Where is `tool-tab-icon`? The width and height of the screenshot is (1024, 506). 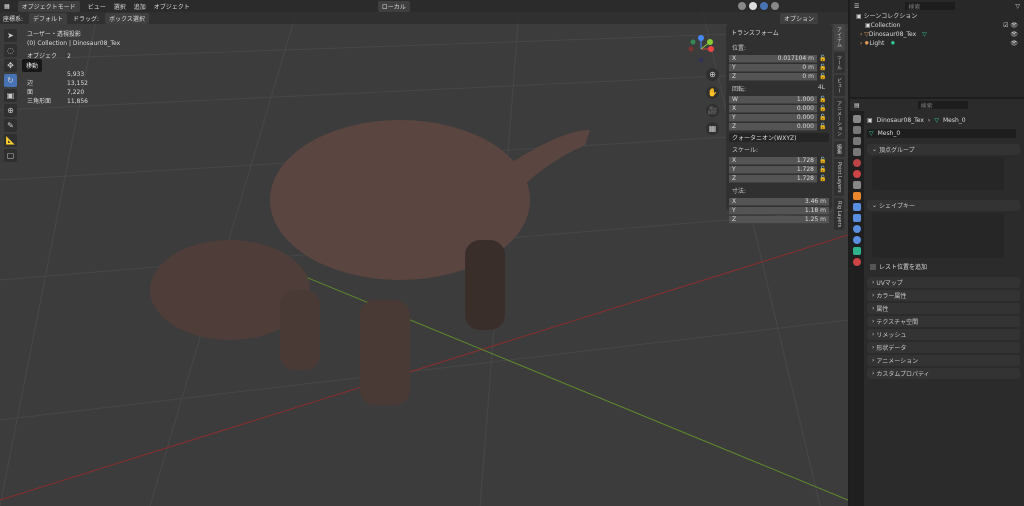
tool-tab-icon is located at coordinates (857, 119).